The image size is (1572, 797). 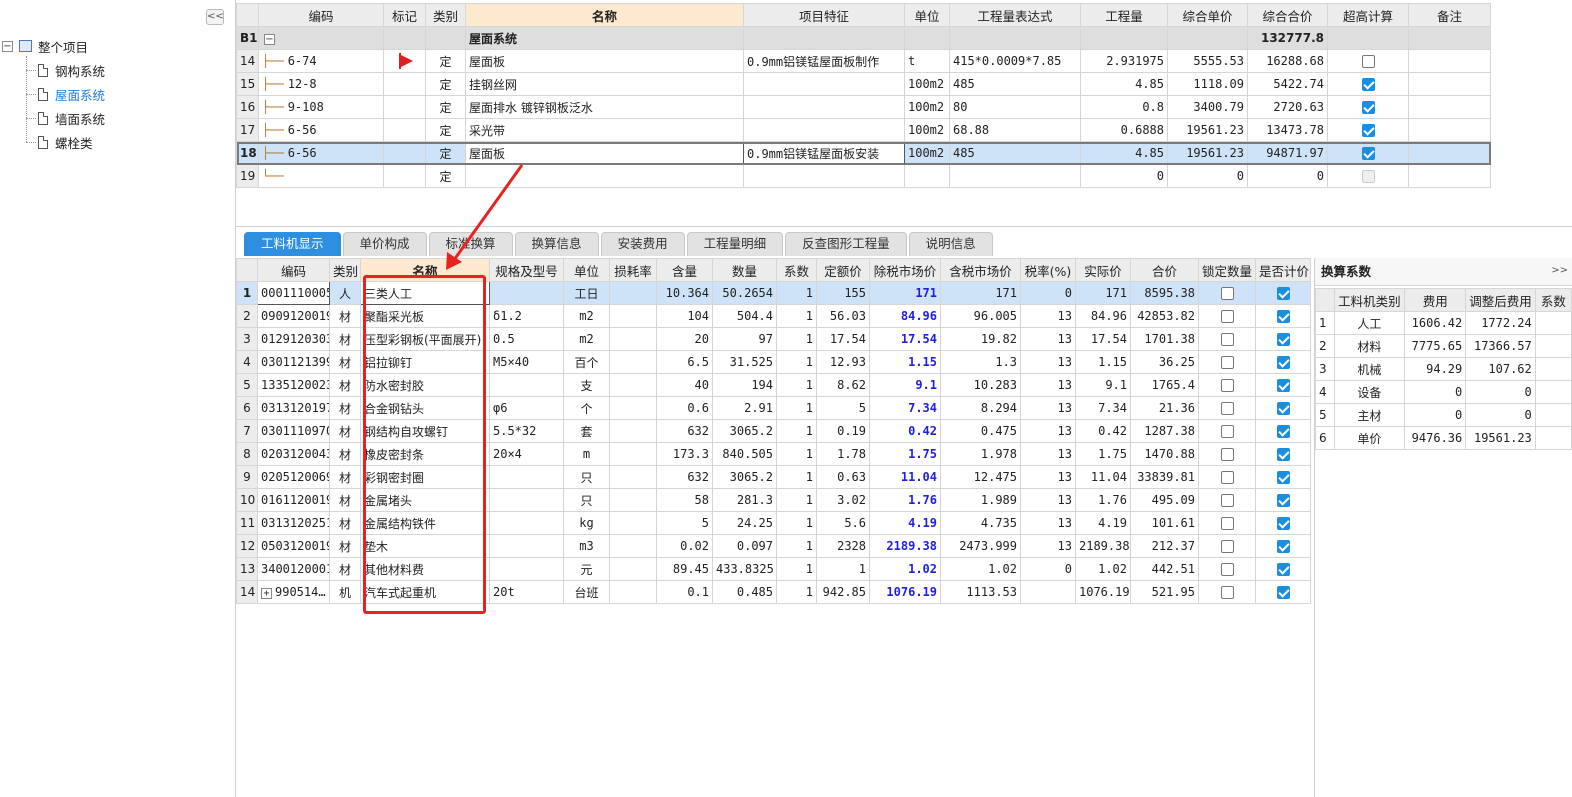 I want to click on in-tax-price-cell: 1113.53, so click(x=980, y=592).